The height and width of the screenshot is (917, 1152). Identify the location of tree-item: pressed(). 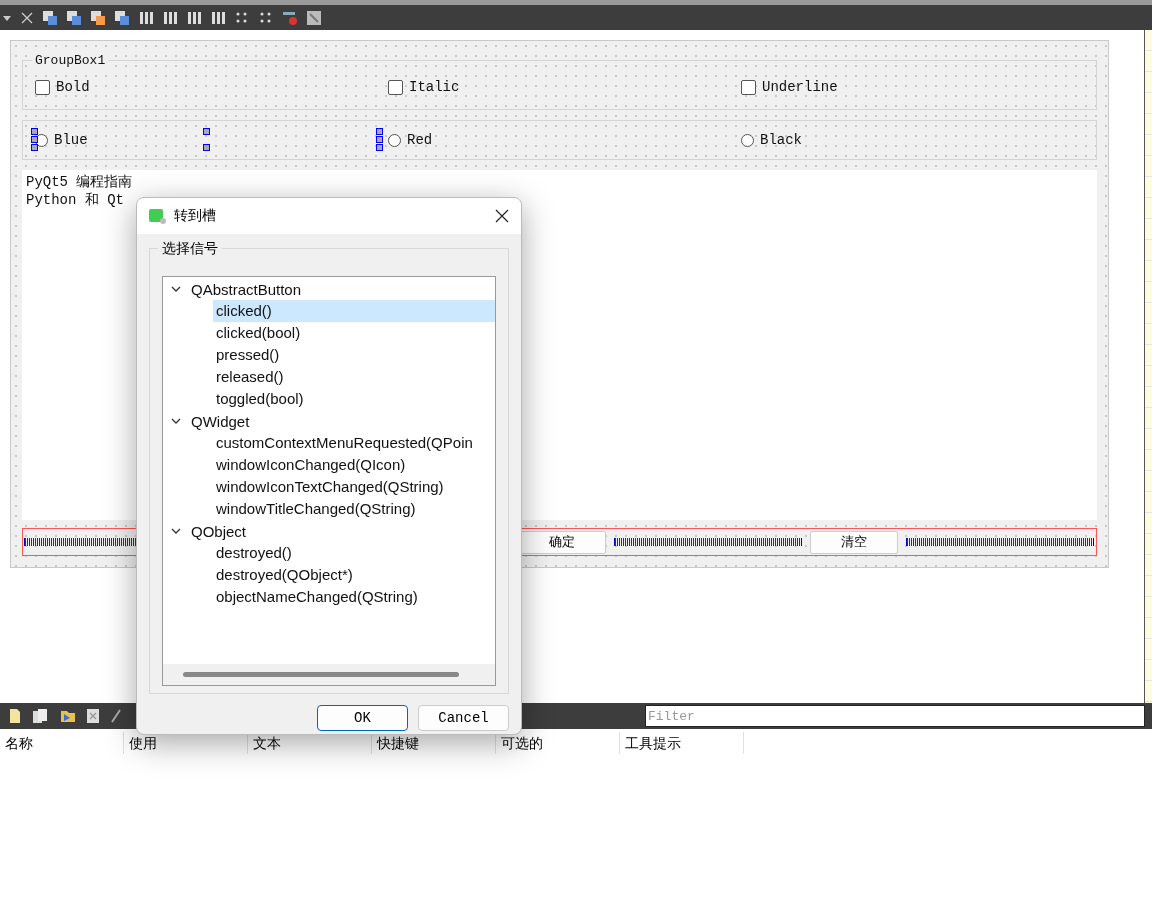
(354, 355).